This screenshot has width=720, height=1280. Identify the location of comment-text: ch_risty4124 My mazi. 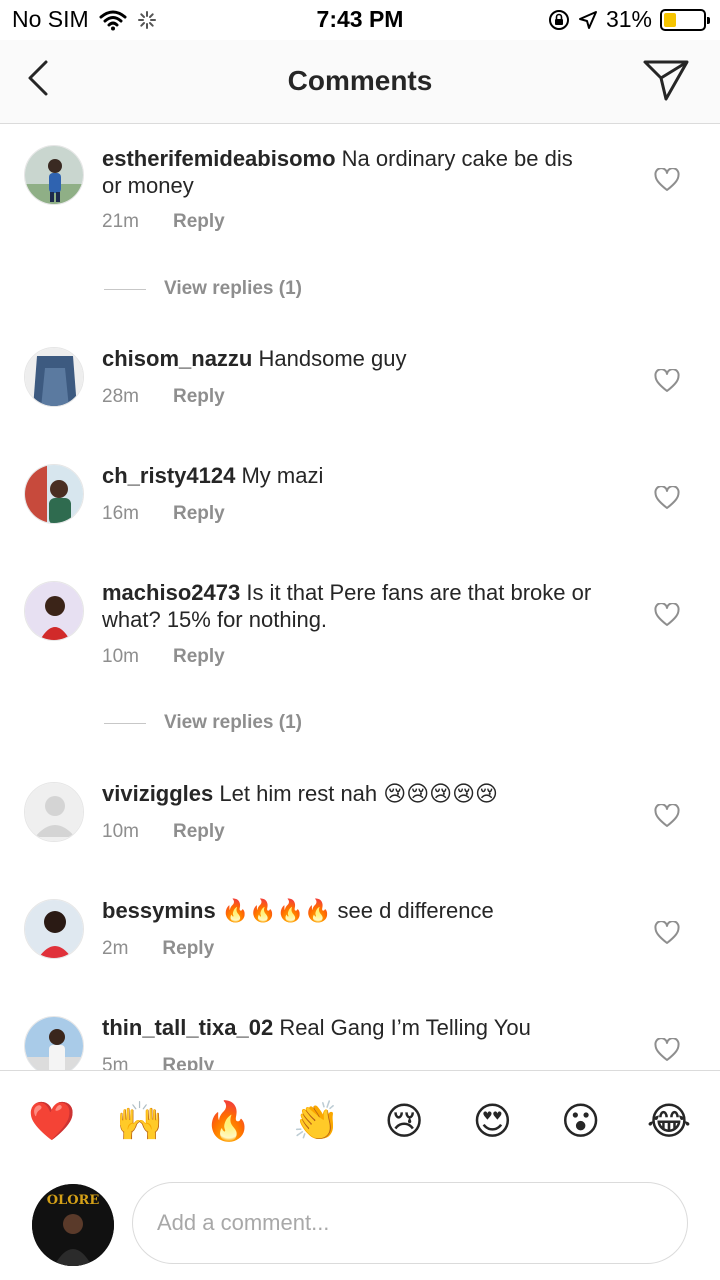
(347, 475).